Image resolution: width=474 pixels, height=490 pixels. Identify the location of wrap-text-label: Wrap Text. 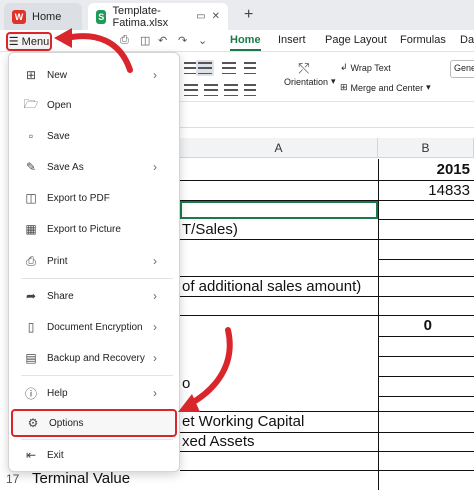
(370, 67).